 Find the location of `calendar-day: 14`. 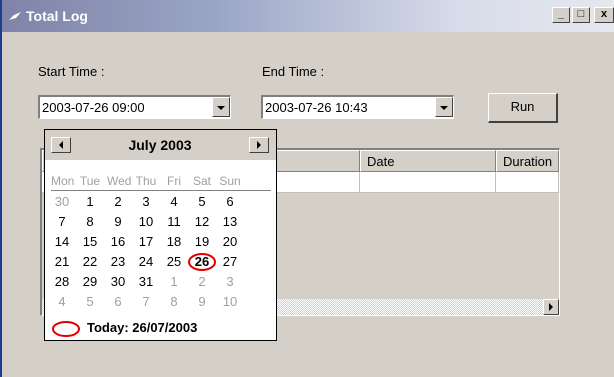

calendar-day: 14 is located at coordinates (62, 241).